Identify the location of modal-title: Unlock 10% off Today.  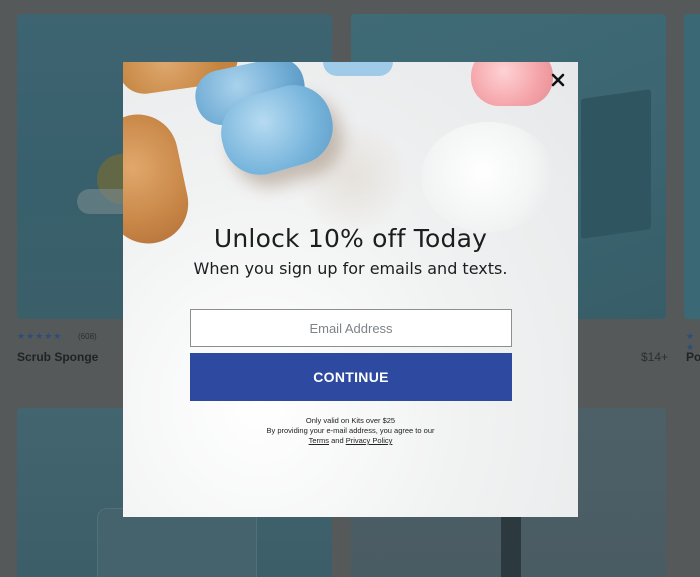
(350, 238).